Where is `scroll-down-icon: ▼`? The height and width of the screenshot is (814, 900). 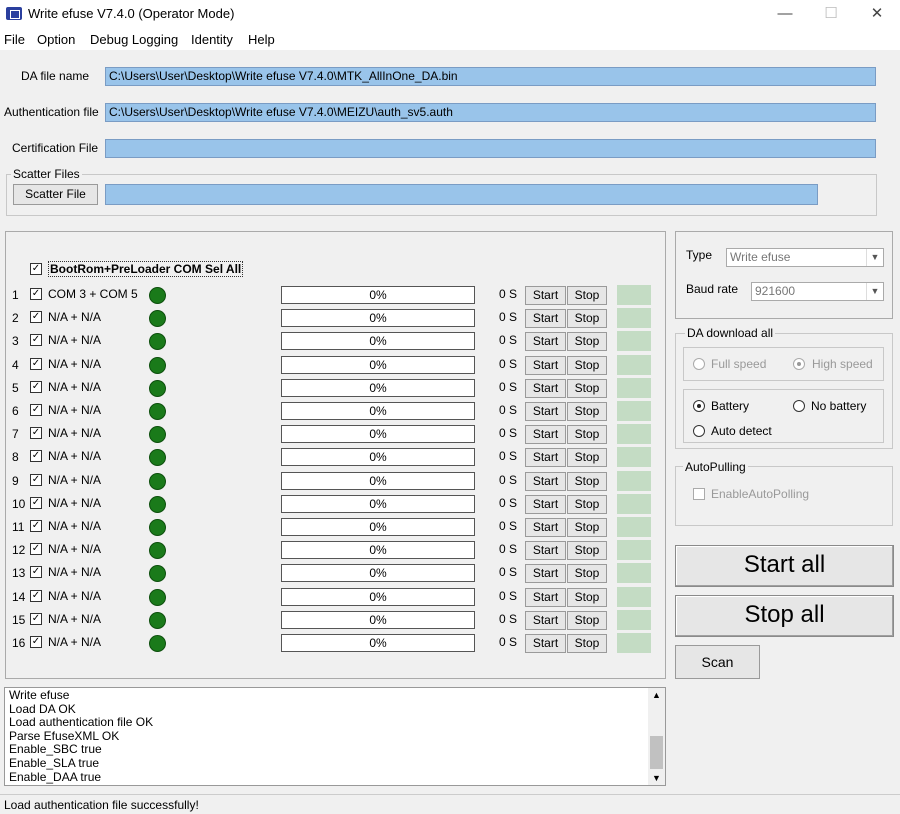 scroll-down-icon: ▼ is located at coordinates (656, 778).